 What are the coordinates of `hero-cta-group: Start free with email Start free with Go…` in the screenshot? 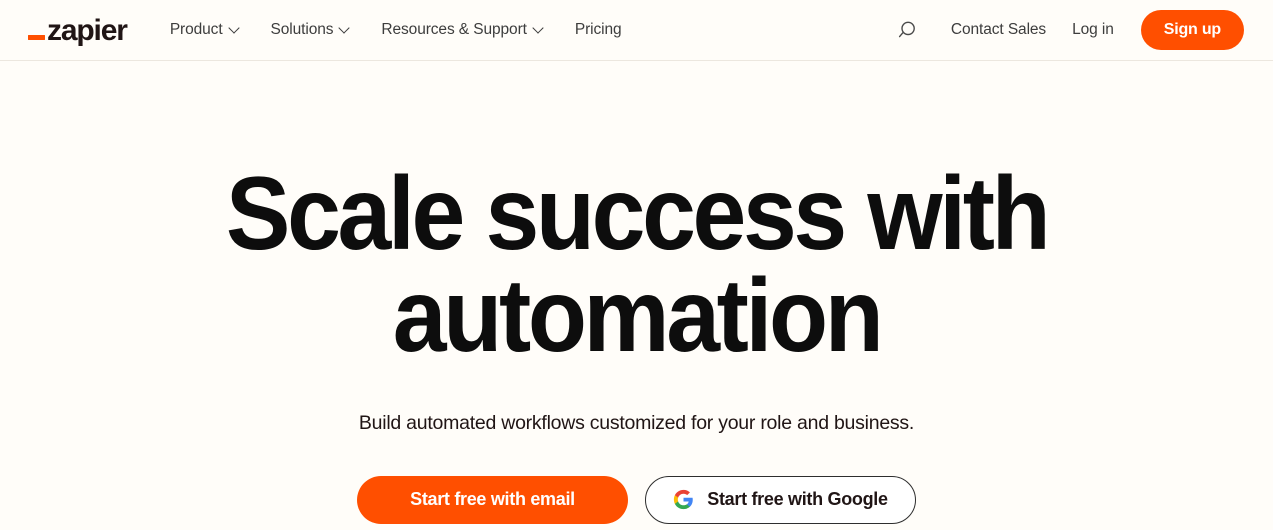 It's located at (636, 499).